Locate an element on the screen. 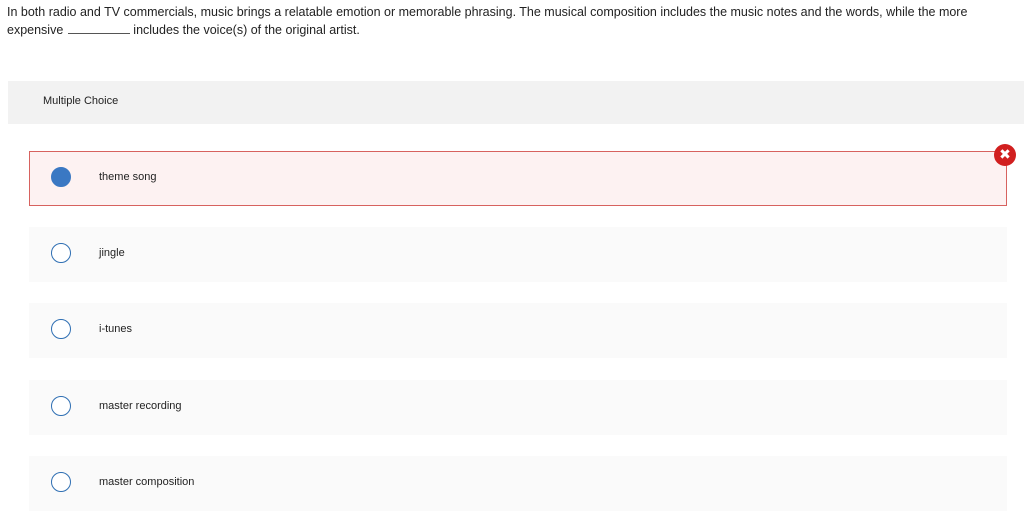 The height and width of the screenshot is (513, 1024). option-label: jingle is located at coordinates (112, 253).